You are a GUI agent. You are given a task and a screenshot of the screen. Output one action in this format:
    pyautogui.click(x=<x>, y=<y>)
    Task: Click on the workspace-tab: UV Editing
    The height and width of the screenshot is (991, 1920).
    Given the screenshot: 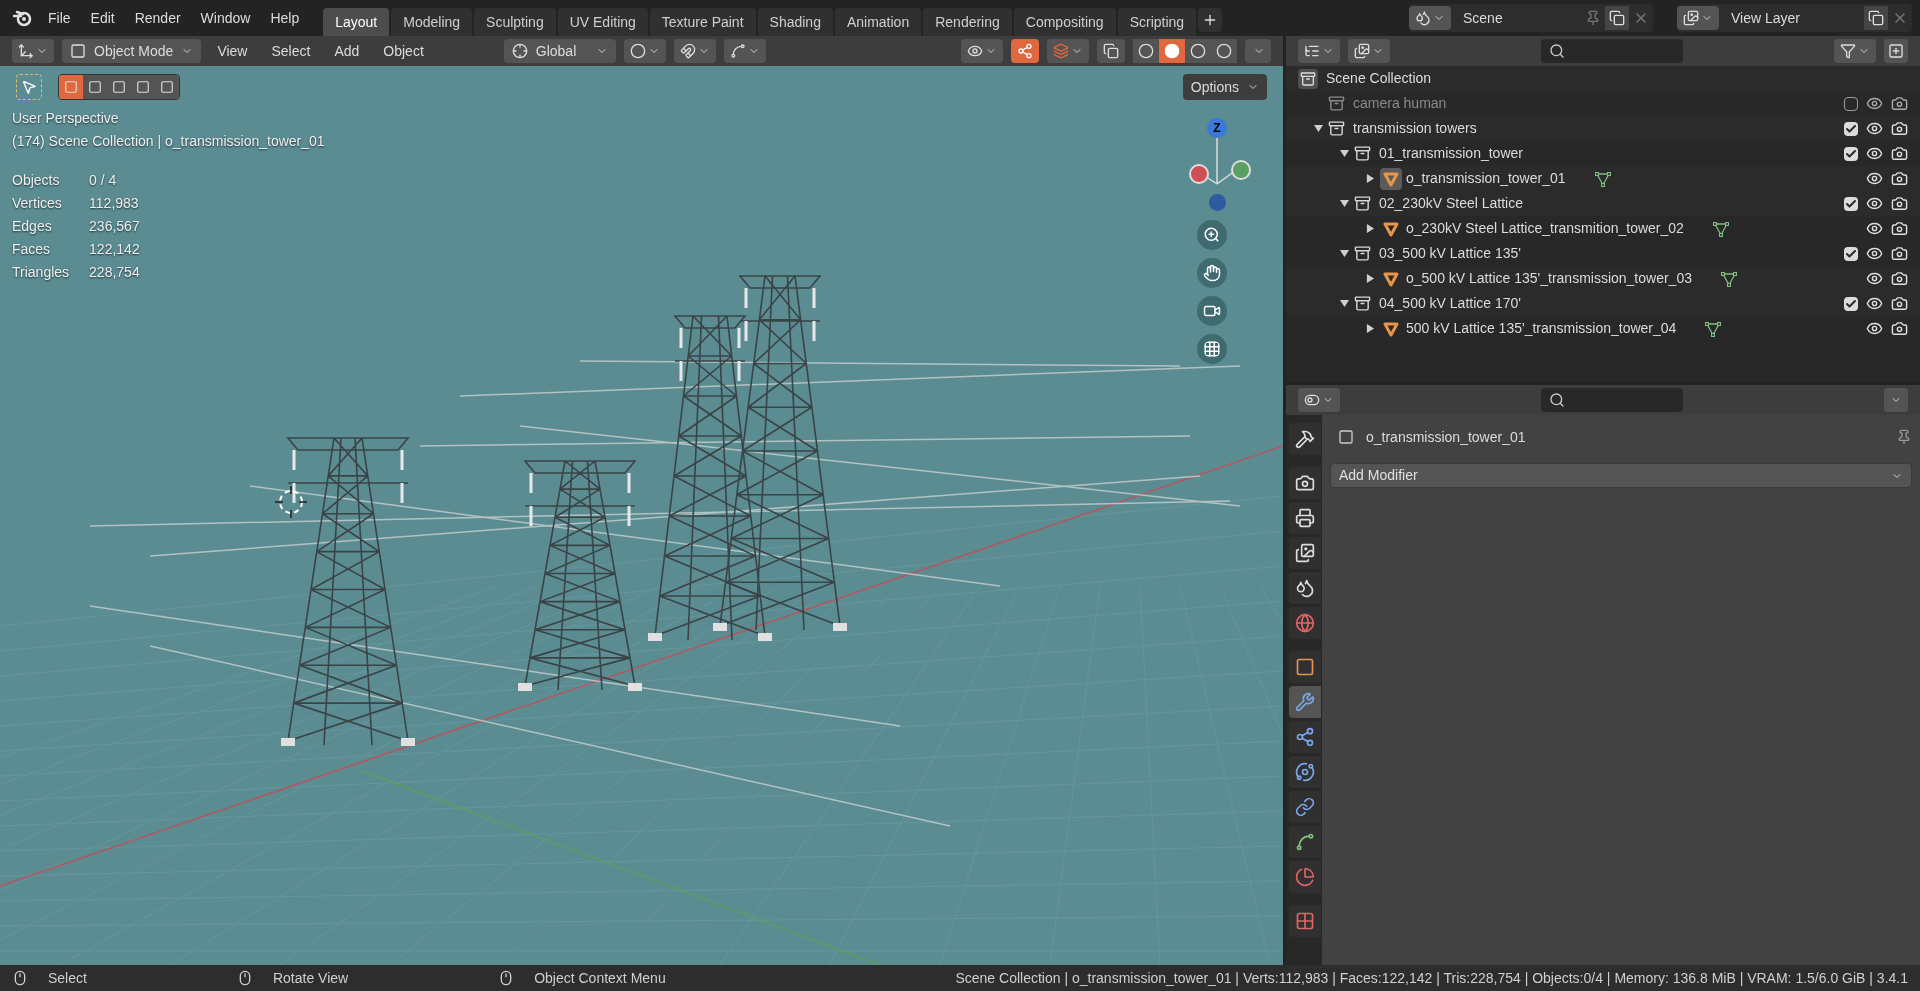 What is the action you would take?
    pyautogui.click(x=602, y=22)
    